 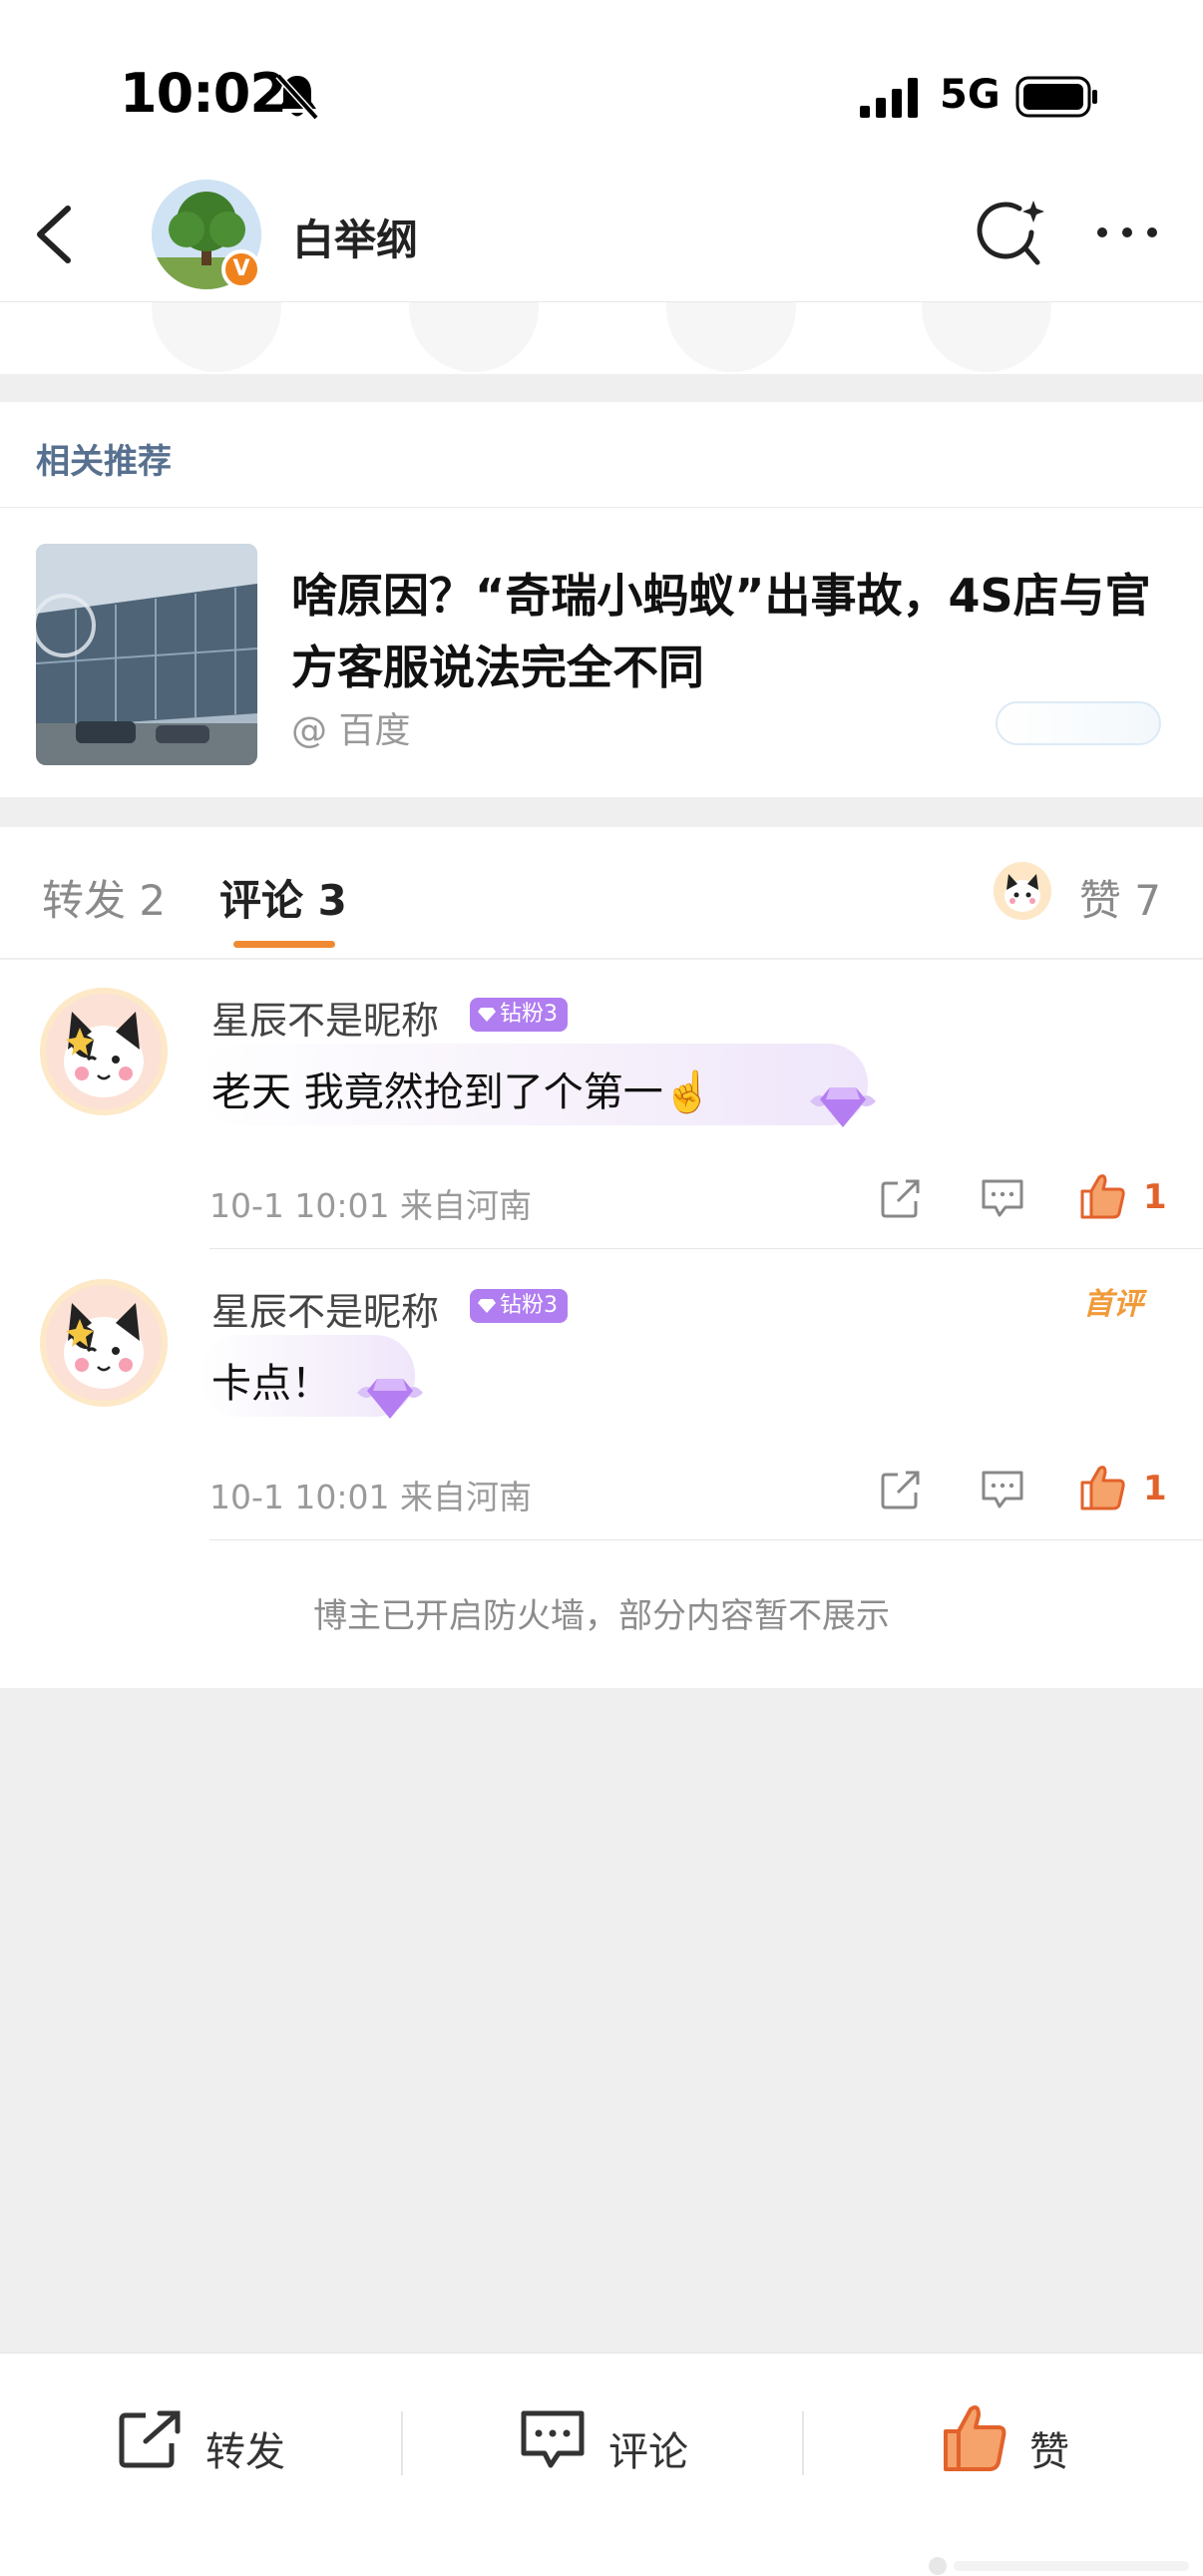 What do you see at coordinates (1120, 897) in the screenshot?
I see `tab-like: 赞 7` at bounding box center [1120, 897].